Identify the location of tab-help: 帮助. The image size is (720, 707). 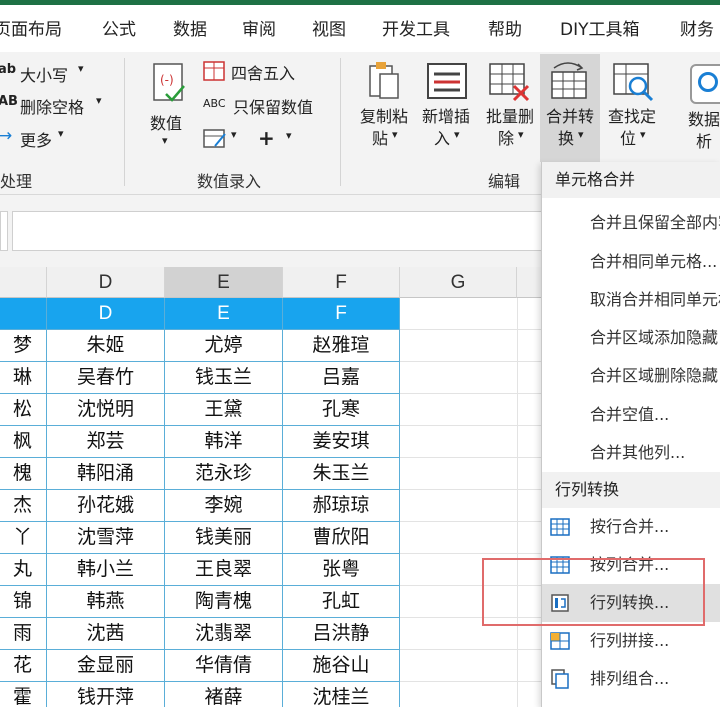
(505, 27).